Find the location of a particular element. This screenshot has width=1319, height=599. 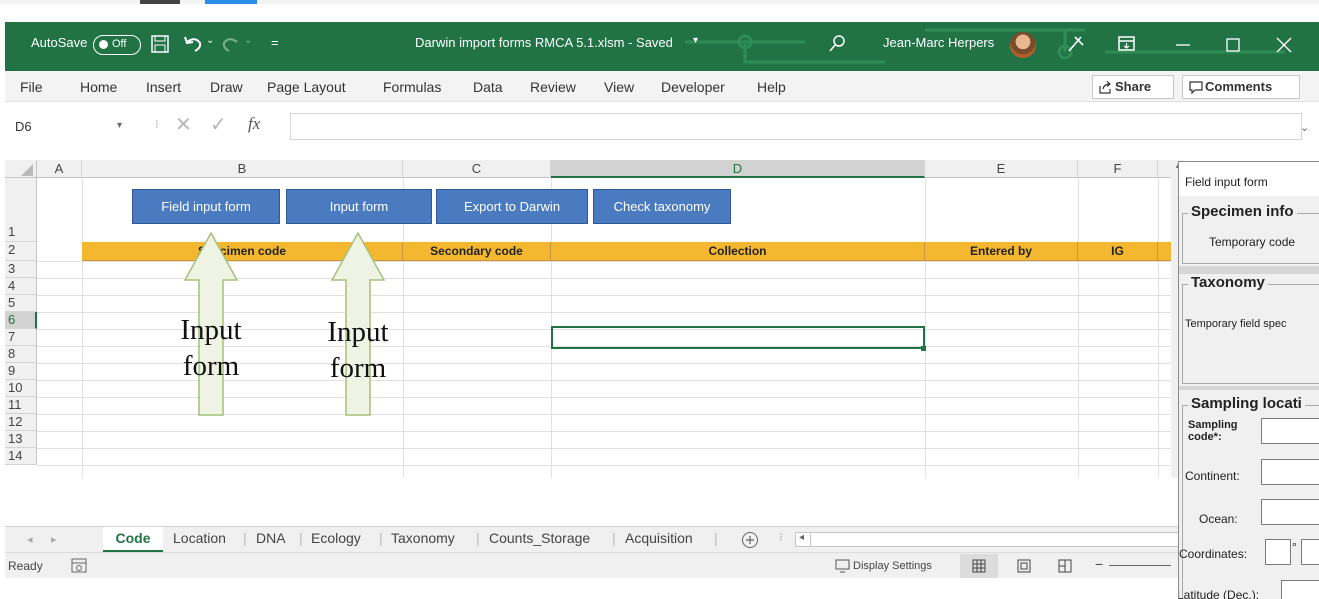

tab-formulas: Formulas is located at coordinates (412, 87).